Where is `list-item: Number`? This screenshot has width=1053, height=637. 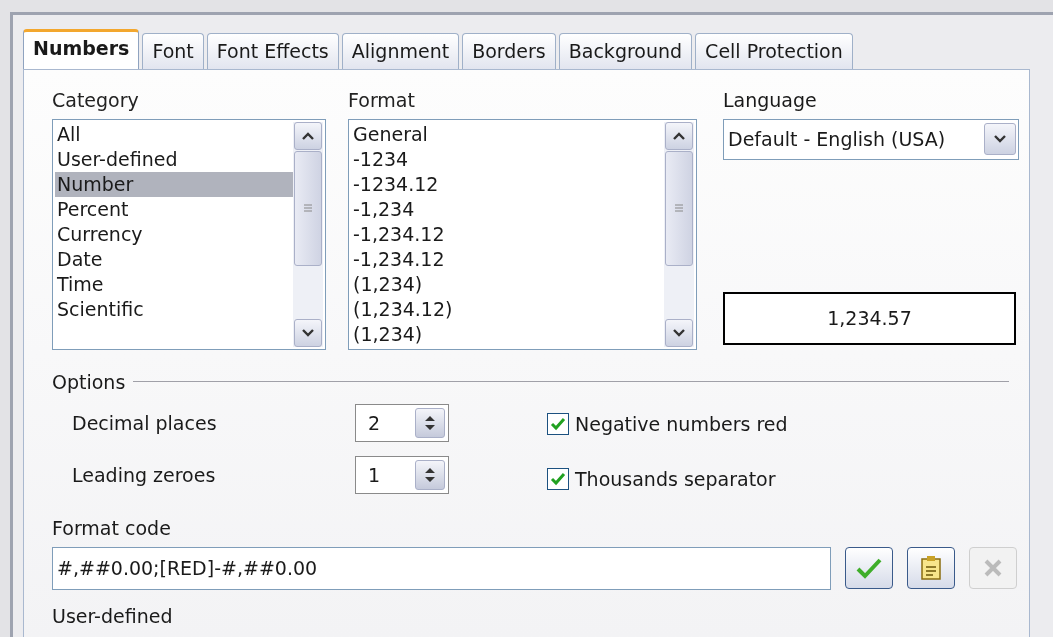
list-item: Number is located at coordinates (174, 184).